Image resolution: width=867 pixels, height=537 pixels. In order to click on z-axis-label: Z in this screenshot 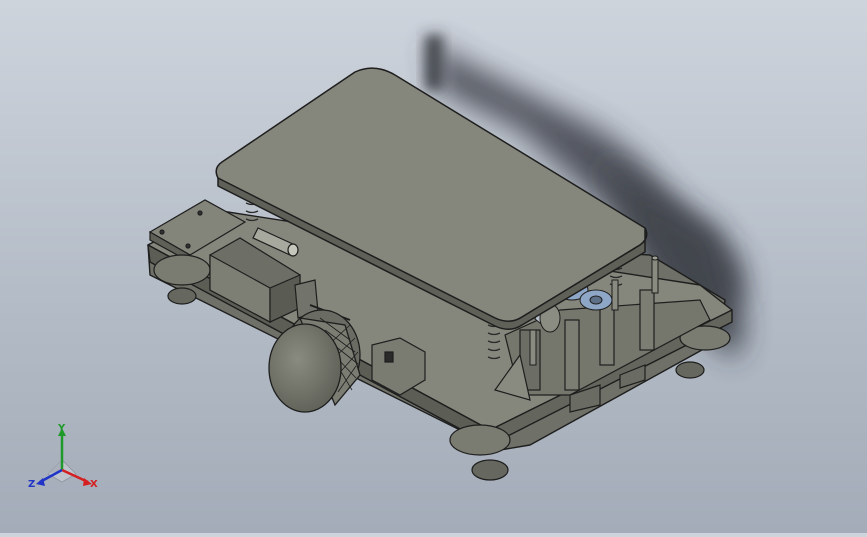, I will do `click(31, 484)`.